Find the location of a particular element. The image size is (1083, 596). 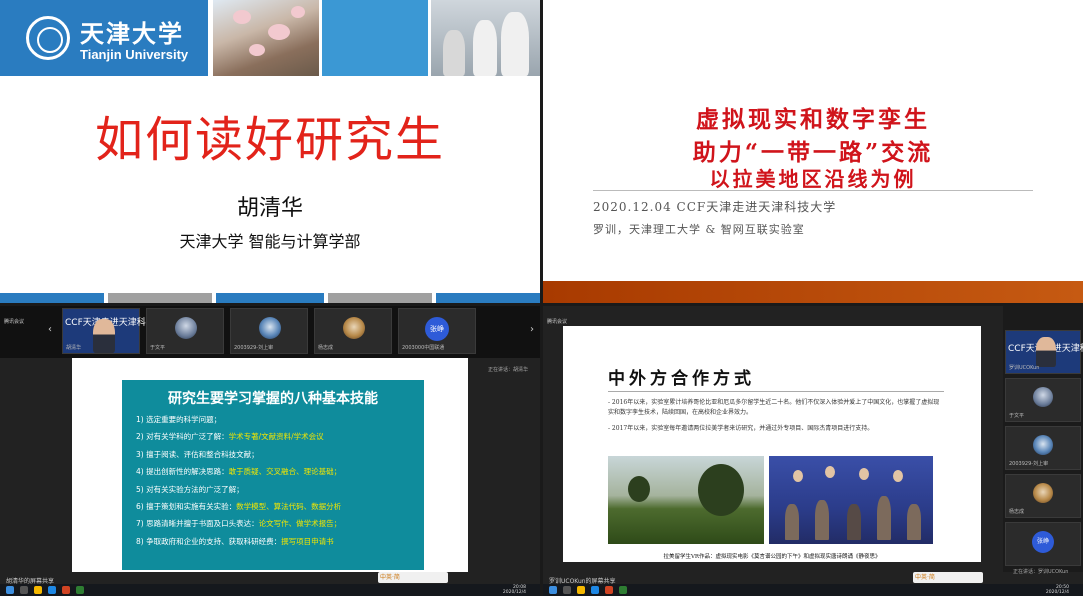

event-date-line: 2020.12.04 CCF天津走进天津科技大学 is located at coordinates (715, 207).